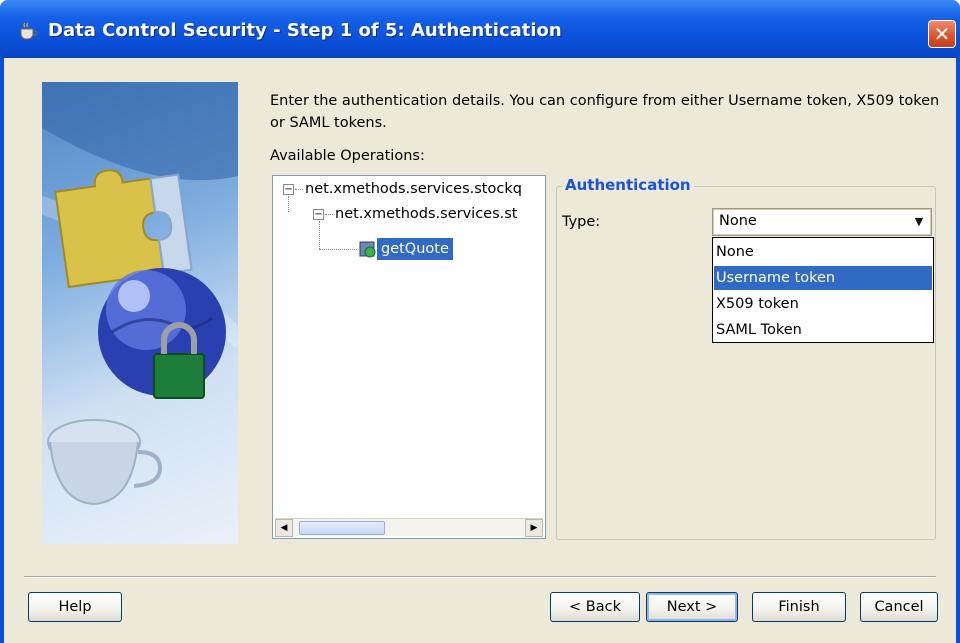 The image size is (960, 643). I want to click on available-operations-label: Available Operations:, so click(347, 156).